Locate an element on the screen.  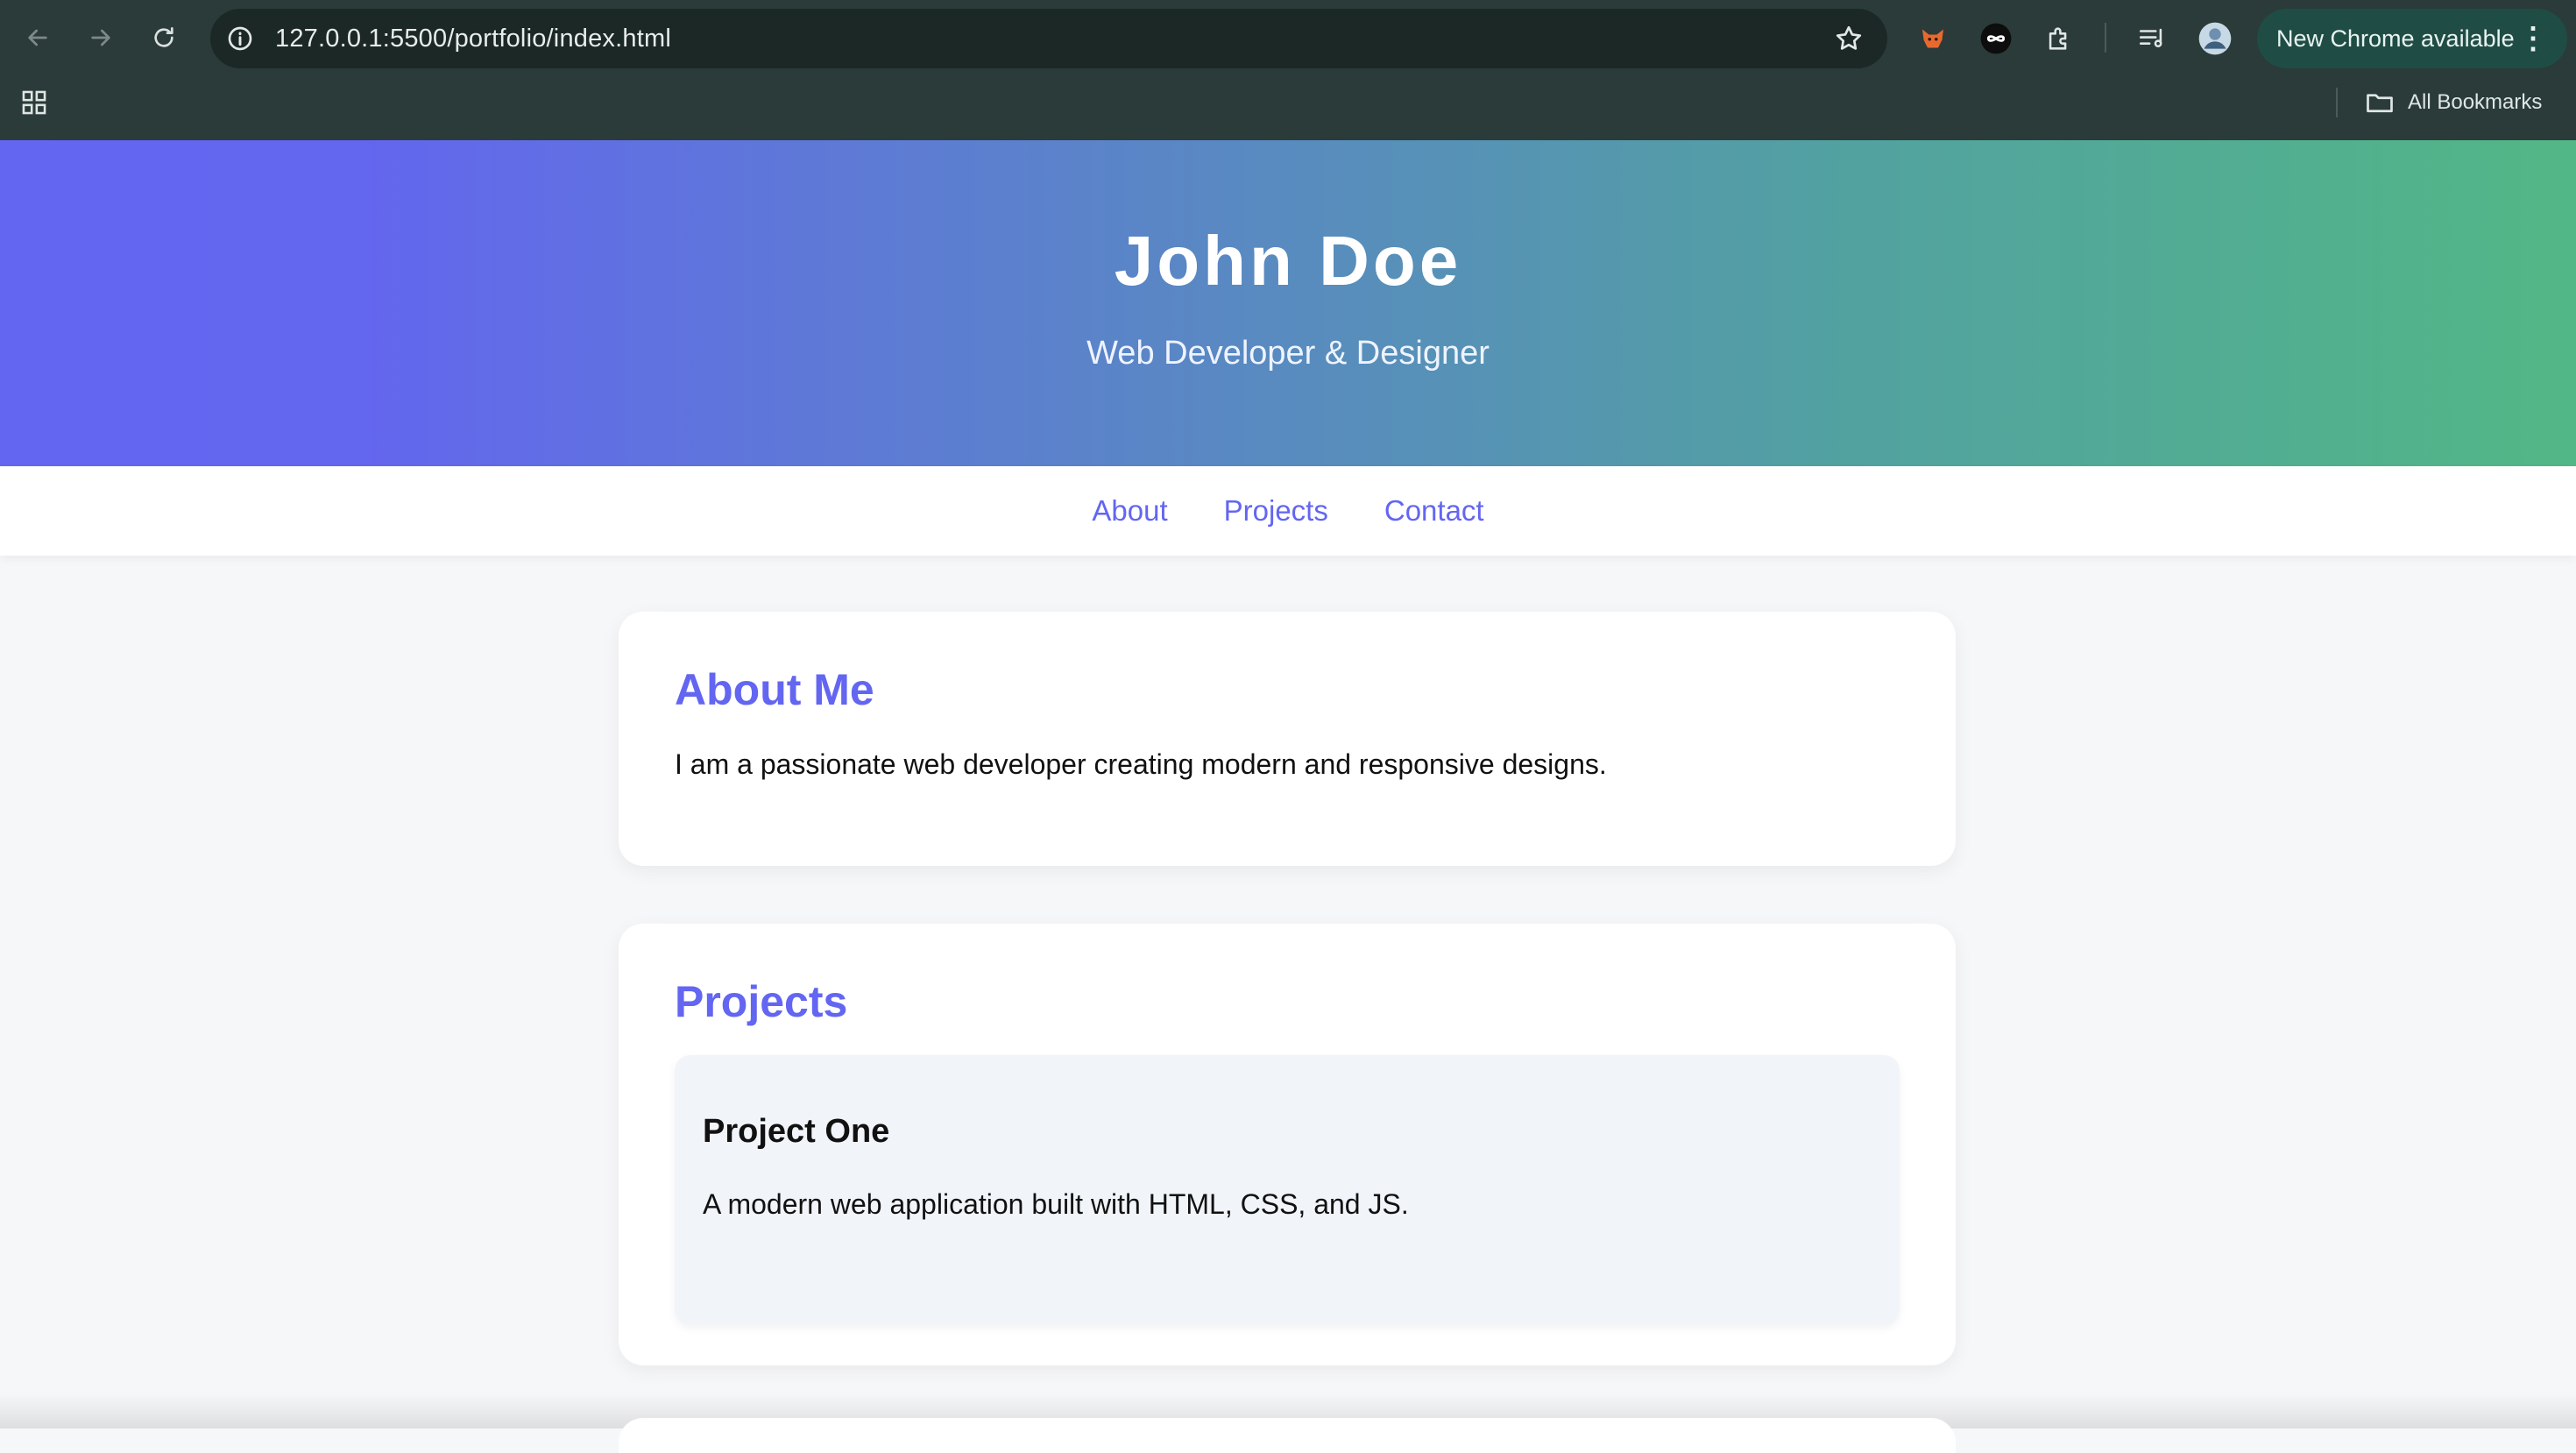
profile-avatar is located at coordinates (2215, 38).